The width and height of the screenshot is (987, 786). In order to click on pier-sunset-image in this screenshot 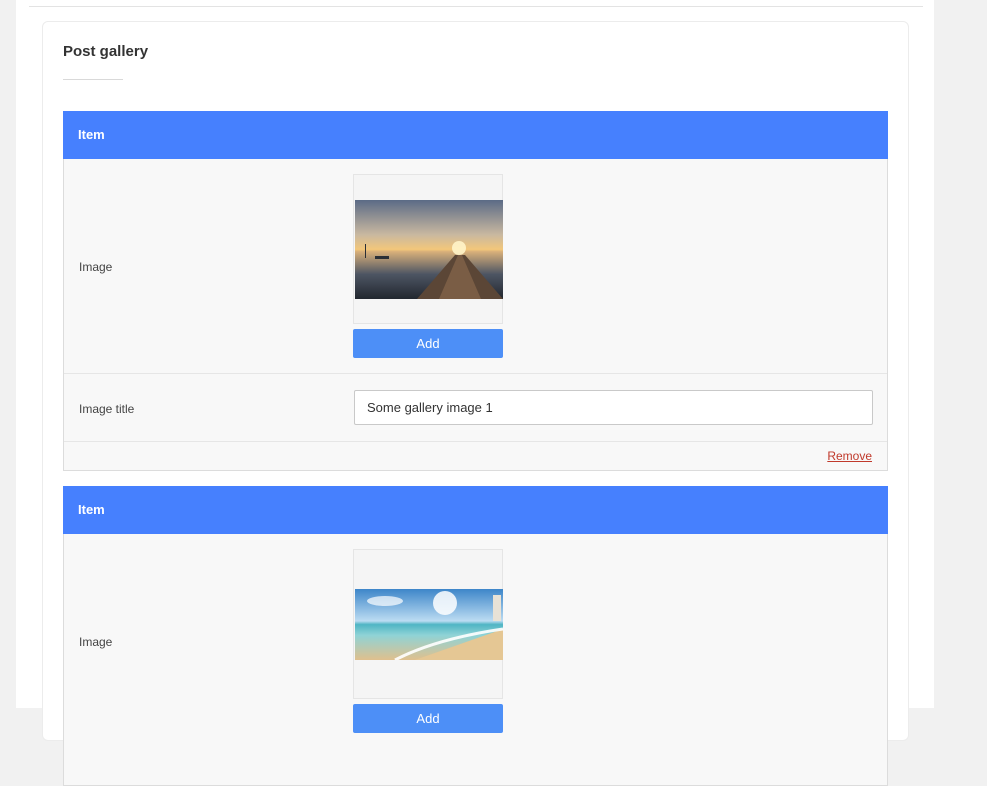, I will do `click(429, 249)`.